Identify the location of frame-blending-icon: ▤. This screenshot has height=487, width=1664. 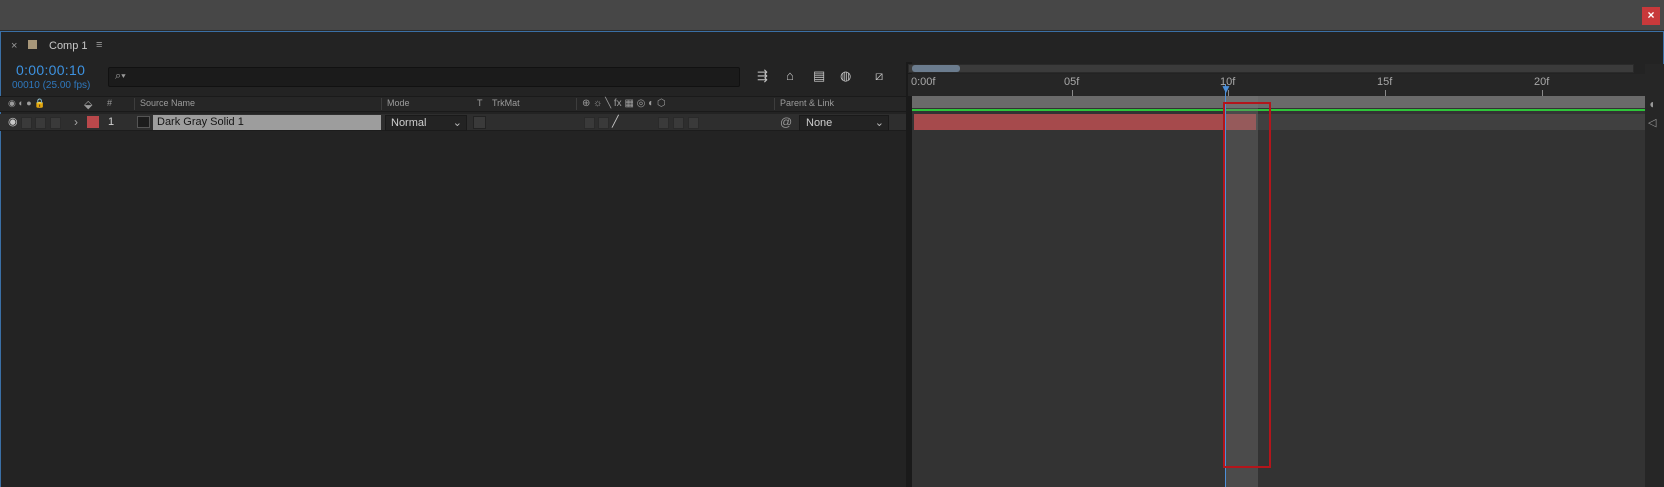
(819, 76).